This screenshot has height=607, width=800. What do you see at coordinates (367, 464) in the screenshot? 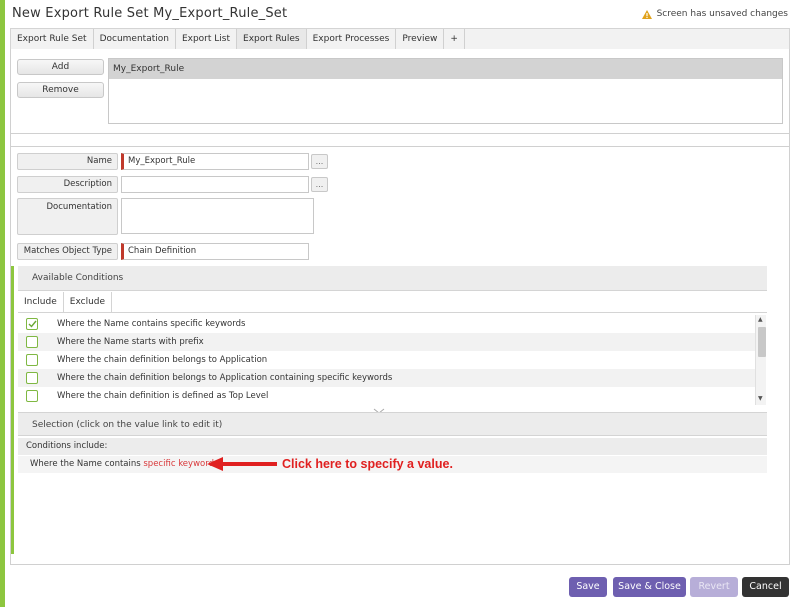
I see `annotation-text: Click here to specify a value.` at bounding box center [367, 464].